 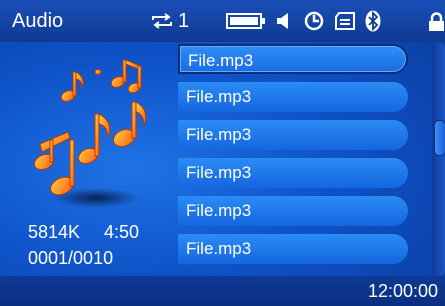 What do you see at coordinates (439, 138) in the screenshot?
I see `scrollbar-thumb` at bounding box center [439, 138].